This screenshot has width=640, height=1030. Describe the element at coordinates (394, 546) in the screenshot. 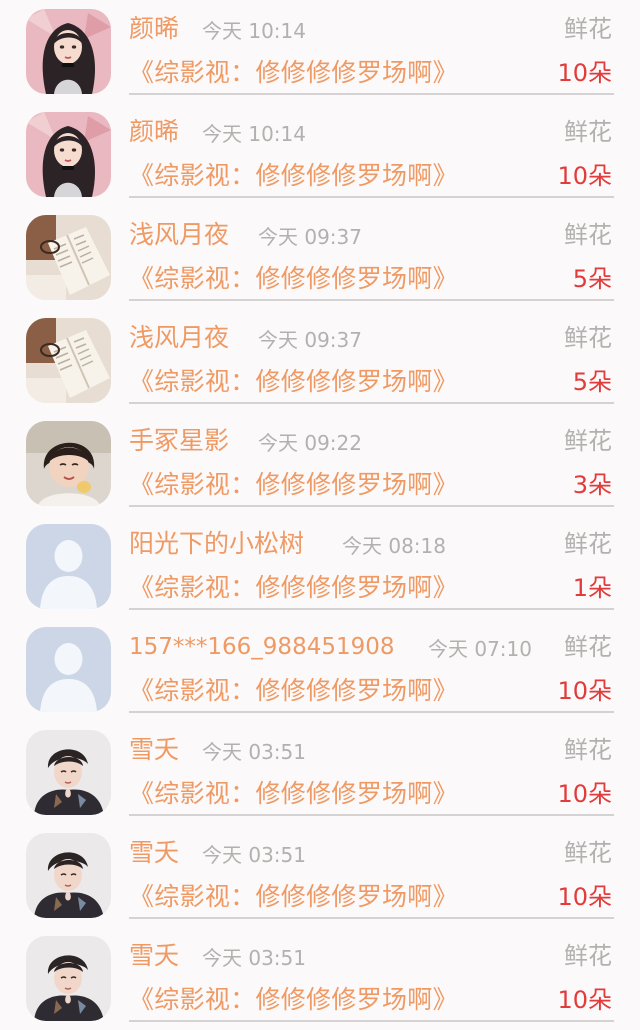

I see `gift-time: 今天 08:18` at that location.